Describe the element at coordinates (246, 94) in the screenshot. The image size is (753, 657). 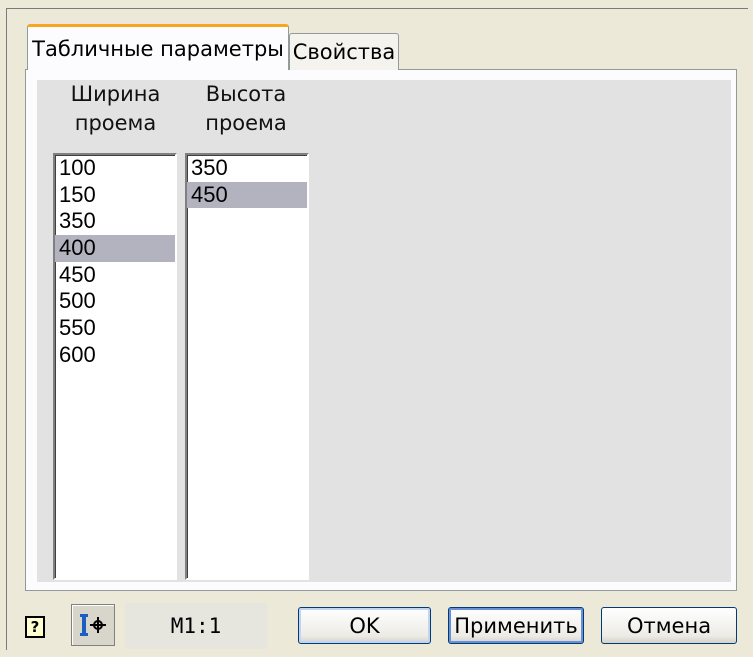
I see `header-line: Высота` at that location.